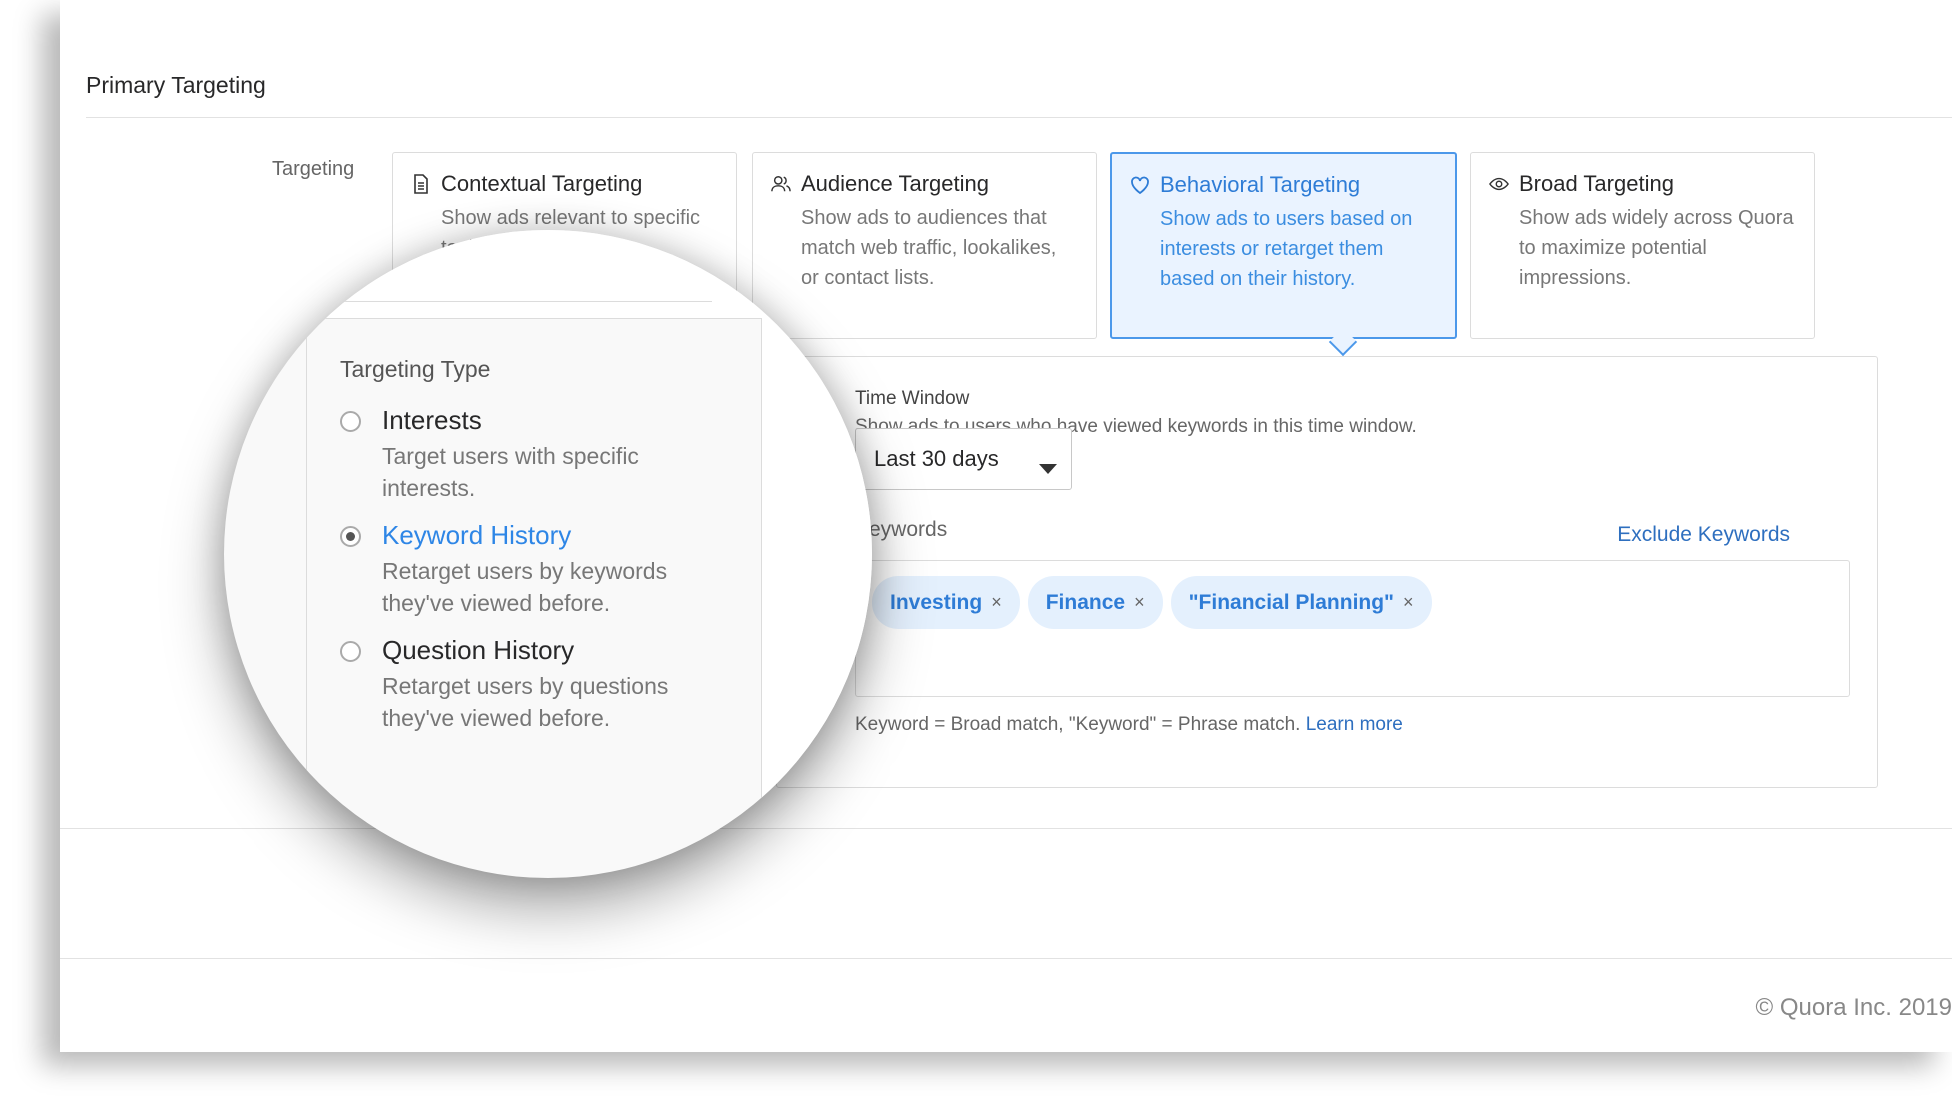 Image resolution: width=1952 pixels, height=1113 pixels. What do you see at coordinates (912, 398) in the screenshot?
I see `time-window-label: Time Window` at bounding box center [912, 398].